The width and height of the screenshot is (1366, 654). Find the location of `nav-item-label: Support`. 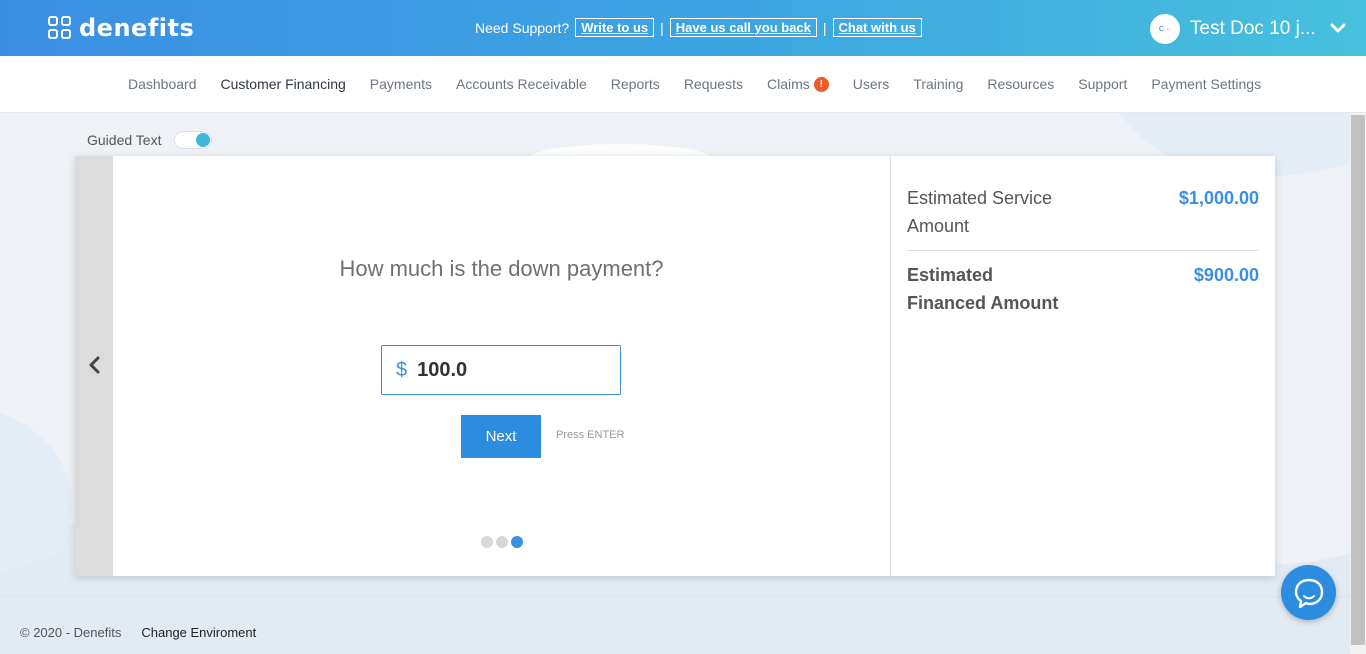

nav-item-label: Support is located at coordinates (1103, 84).